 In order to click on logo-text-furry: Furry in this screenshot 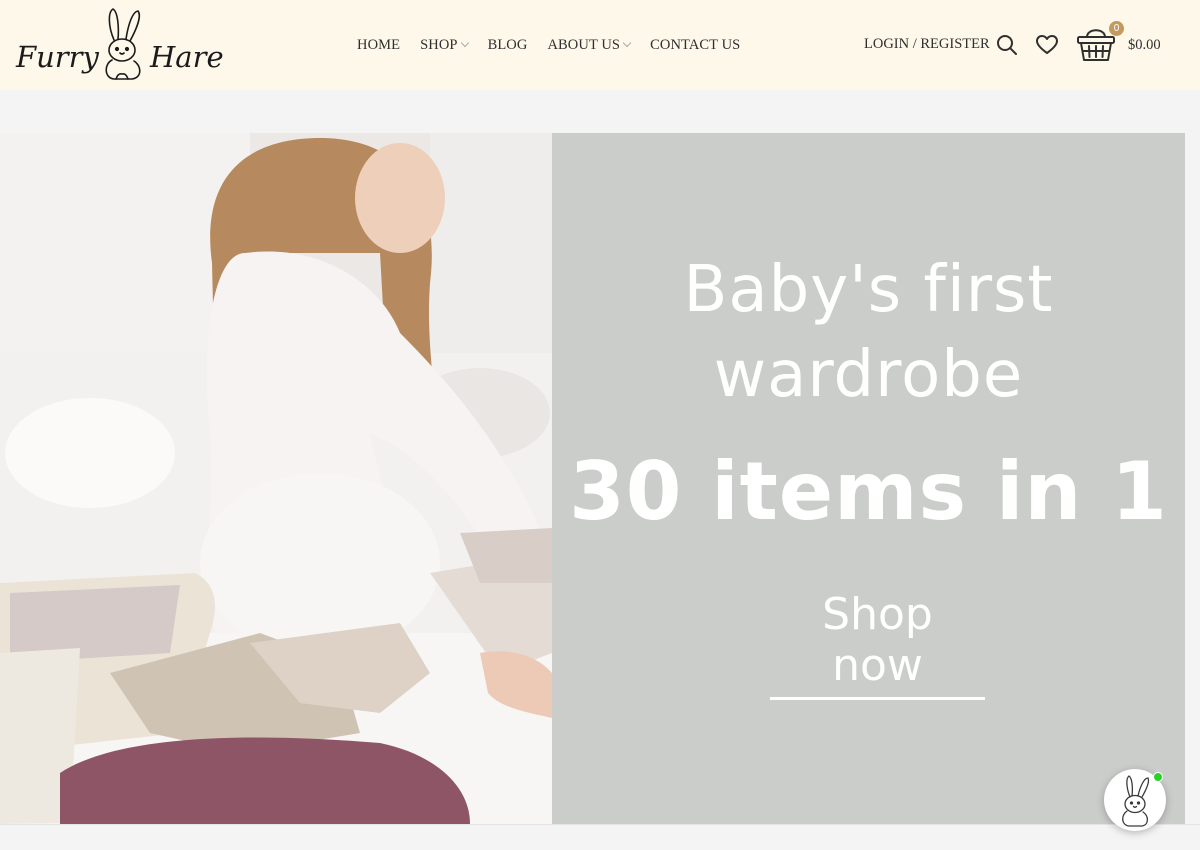, I will do `click(57, 57)`.